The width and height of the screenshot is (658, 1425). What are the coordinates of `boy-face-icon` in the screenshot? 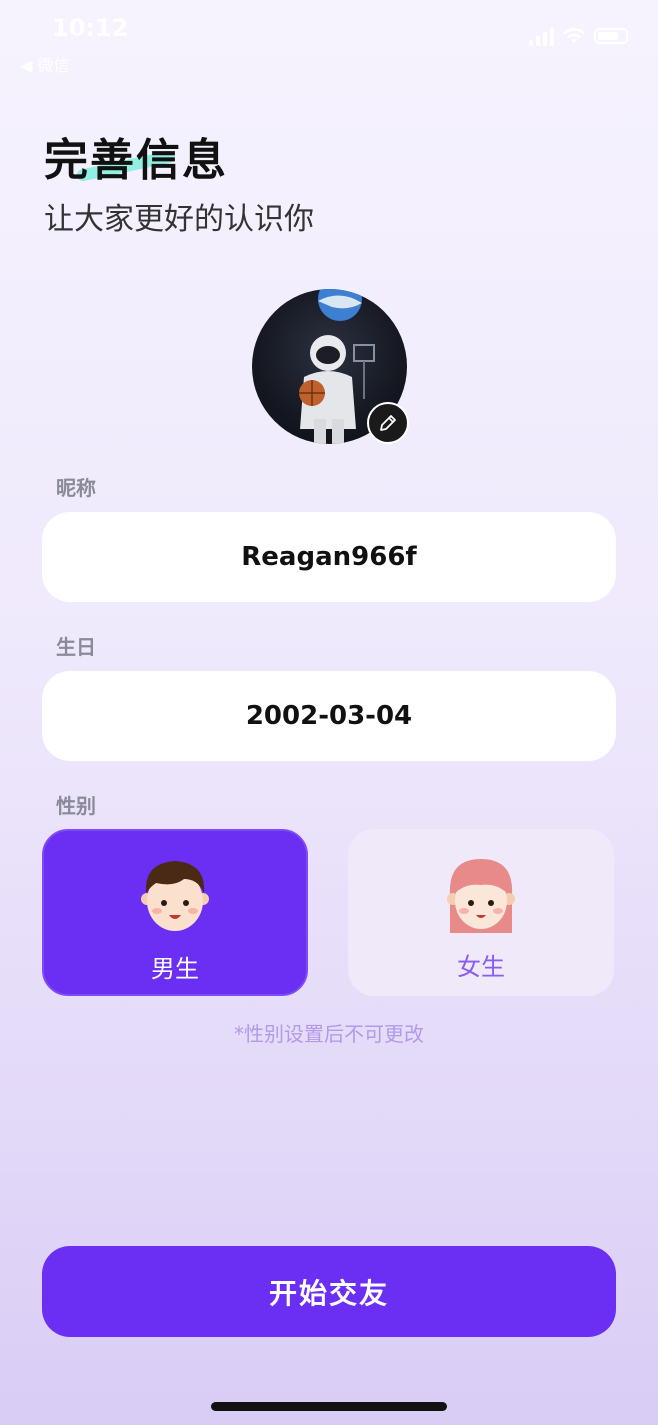 It's located at (175, 896).